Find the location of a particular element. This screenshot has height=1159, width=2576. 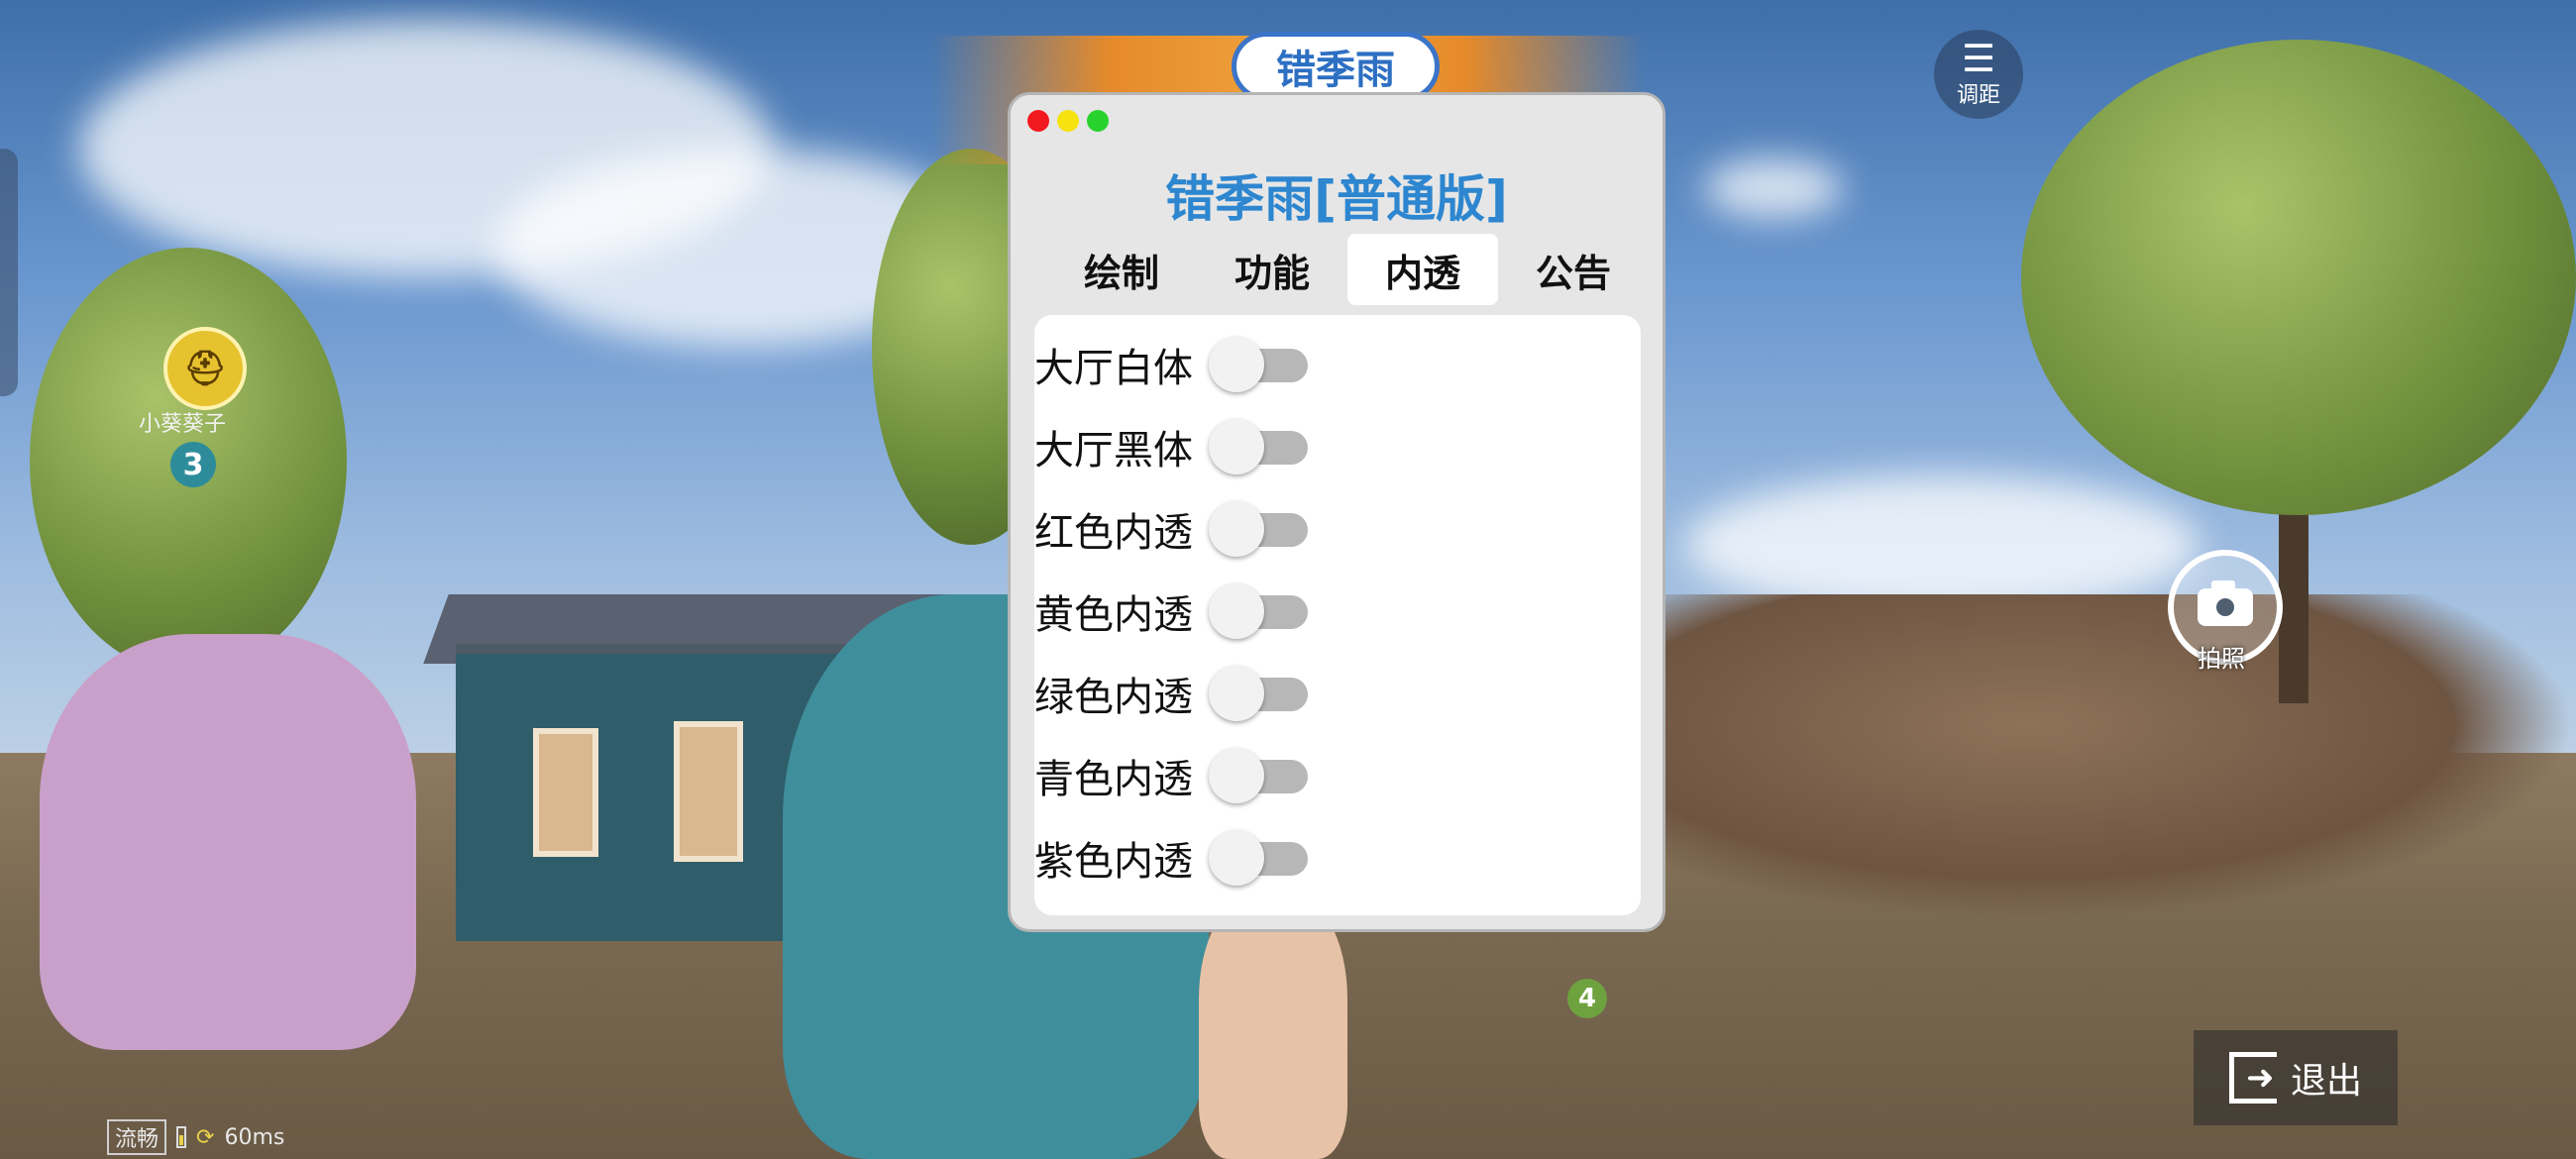

tab-draw: 绘制 is located at coordinates (1121, 269).